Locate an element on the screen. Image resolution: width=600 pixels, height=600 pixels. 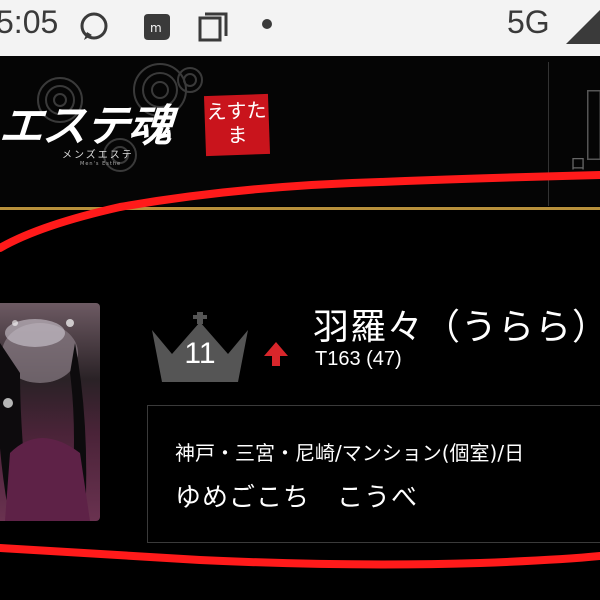
profile-photo is located at coordinates (50, 412).